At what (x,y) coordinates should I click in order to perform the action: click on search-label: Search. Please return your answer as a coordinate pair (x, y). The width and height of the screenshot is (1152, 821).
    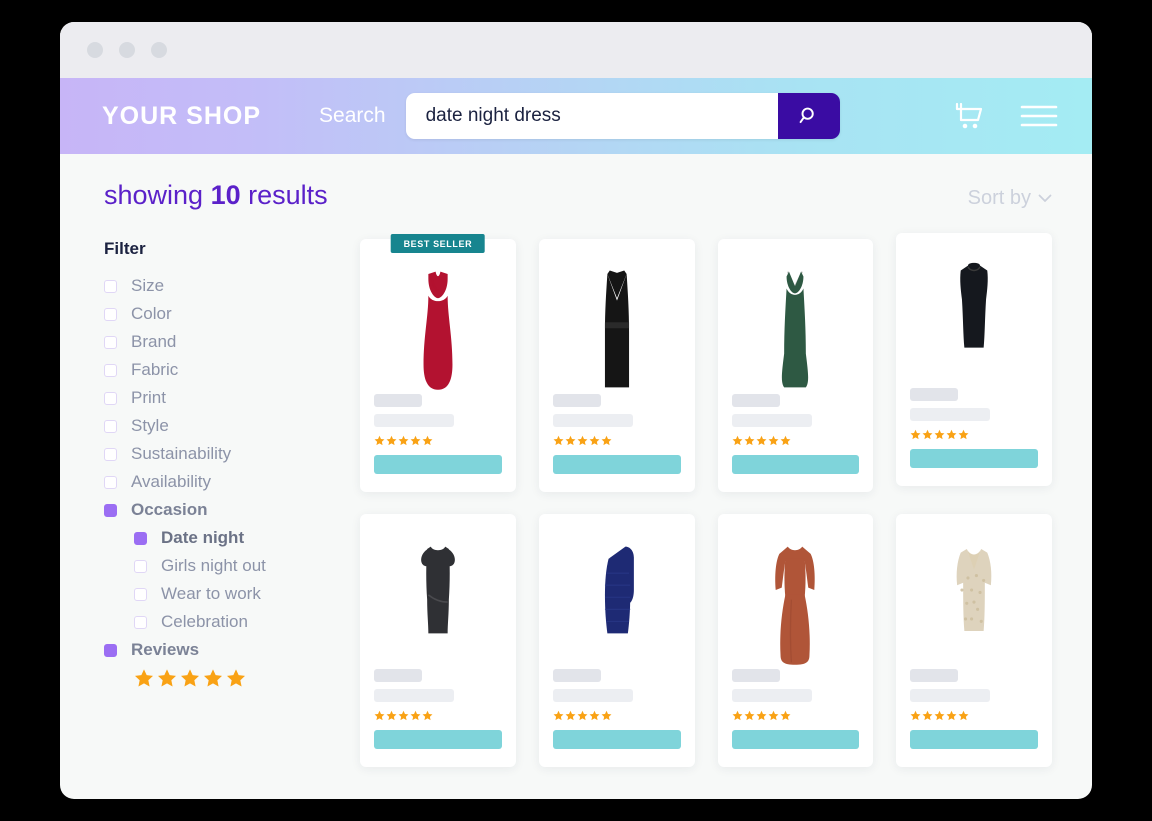
    Looking at the image, I should click on (352, 115).